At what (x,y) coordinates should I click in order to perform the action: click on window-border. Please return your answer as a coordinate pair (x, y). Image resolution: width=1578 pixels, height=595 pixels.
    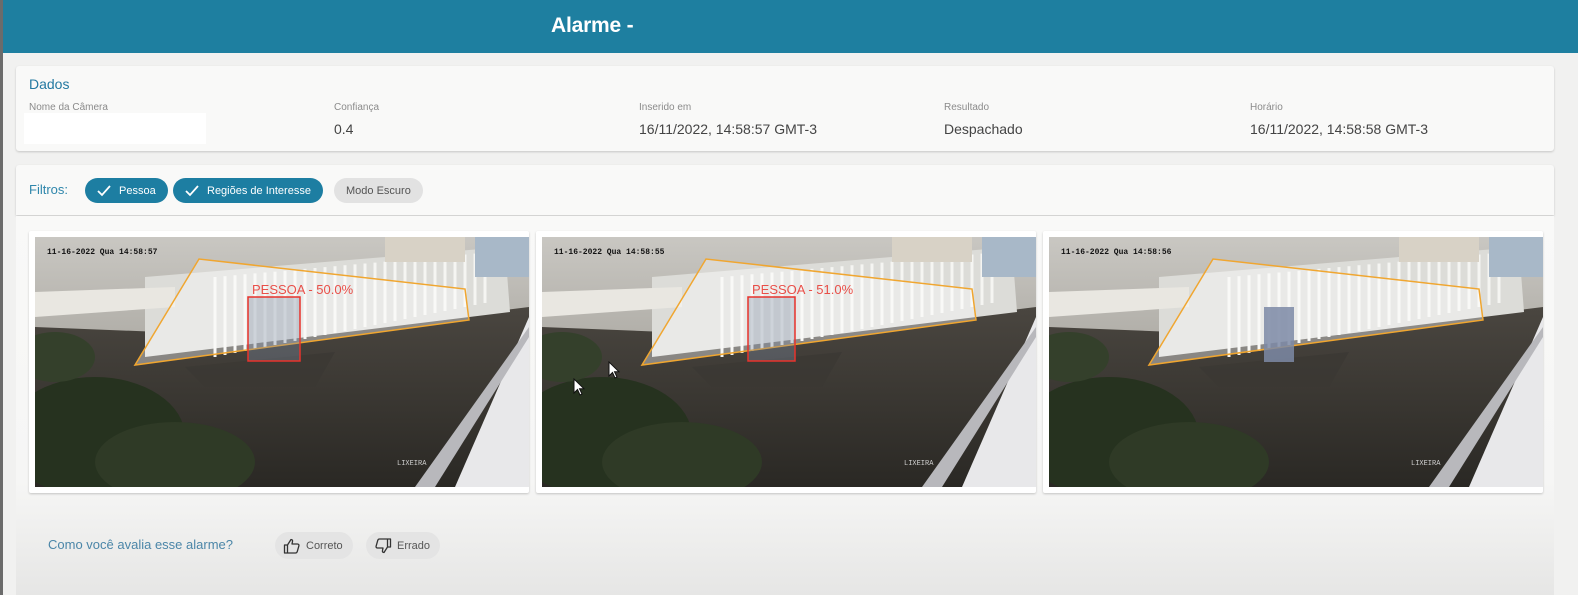
    Looking at the image, I should click on (1, 297).